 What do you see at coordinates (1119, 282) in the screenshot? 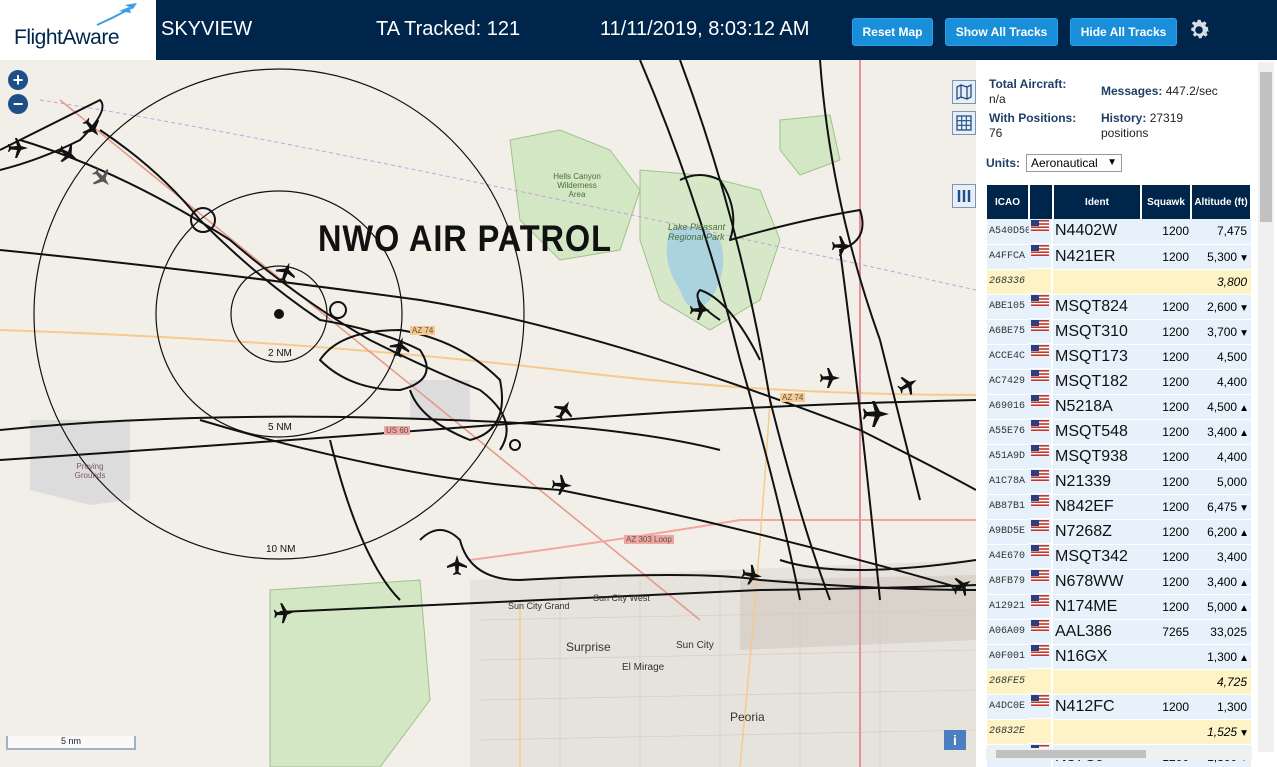
I see `table-row: 268336 3,800` at bounding box center [1119, 282].